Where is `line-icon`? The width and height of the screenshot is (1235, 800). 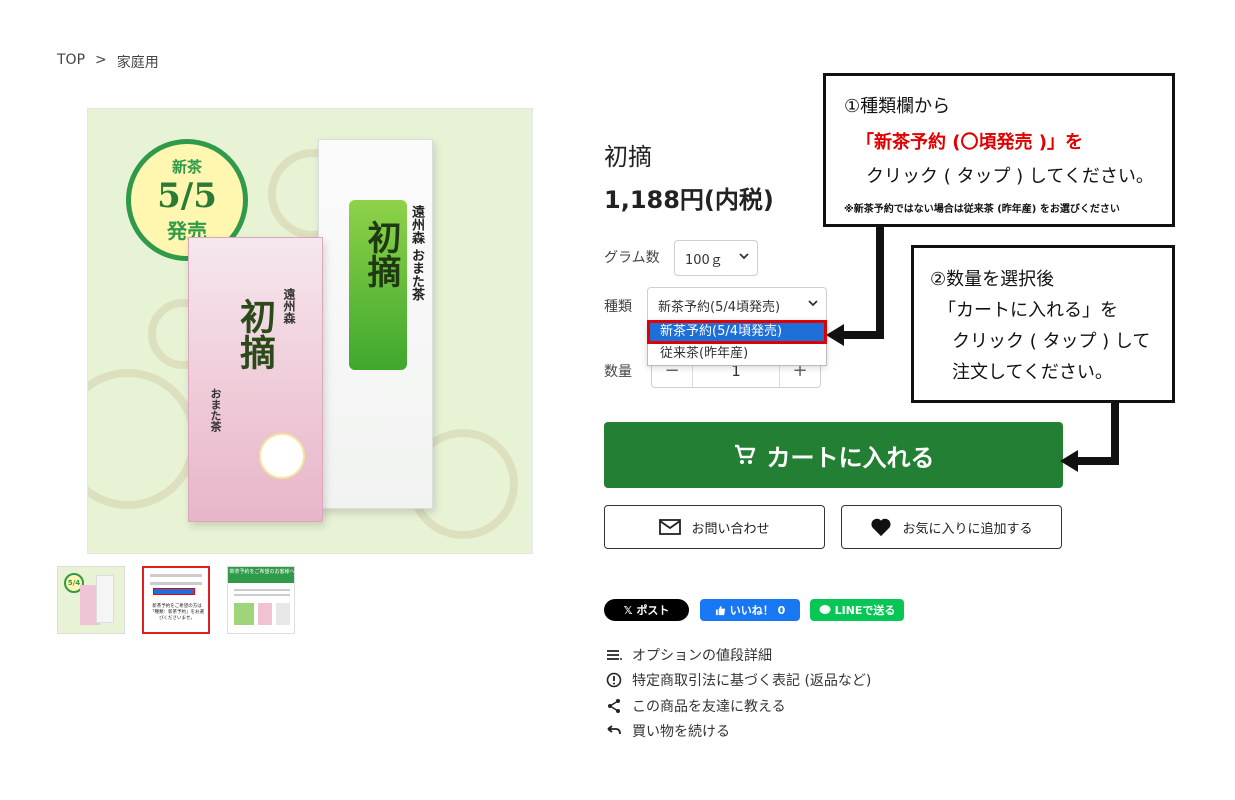 line-icon is located at coordinates (825, 609).